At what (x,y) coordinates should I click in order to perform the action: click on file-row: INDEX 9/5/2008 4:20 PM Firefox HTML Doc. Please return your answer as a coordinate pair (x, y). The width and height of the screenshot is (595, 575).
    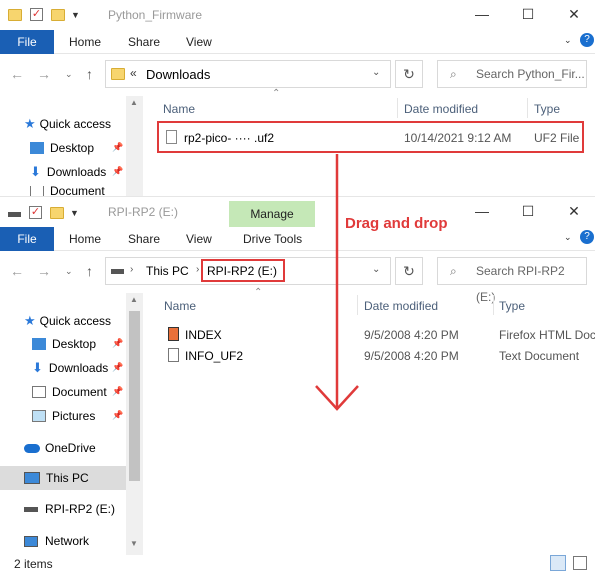
    Looking at the image, I should click on (377, 335).